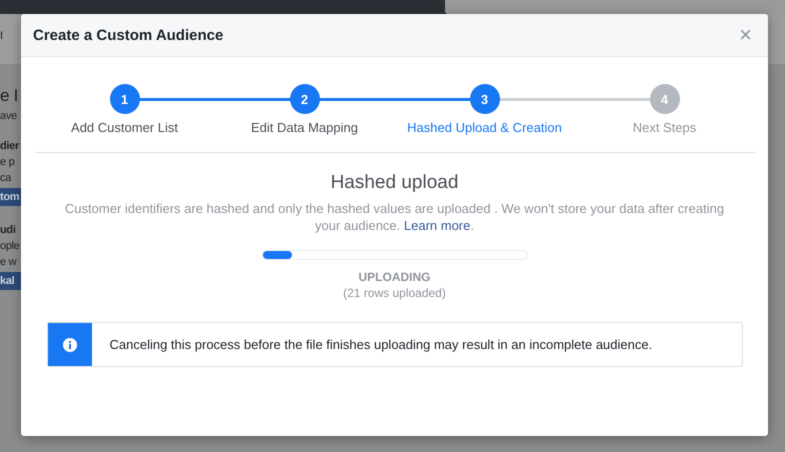 Image resolution: width=785 pixels, height=452 pixels. What do you see at coordinates (665, 99) in the screenshot?
I see `step-number: 4` at bounding box center [665, 99].